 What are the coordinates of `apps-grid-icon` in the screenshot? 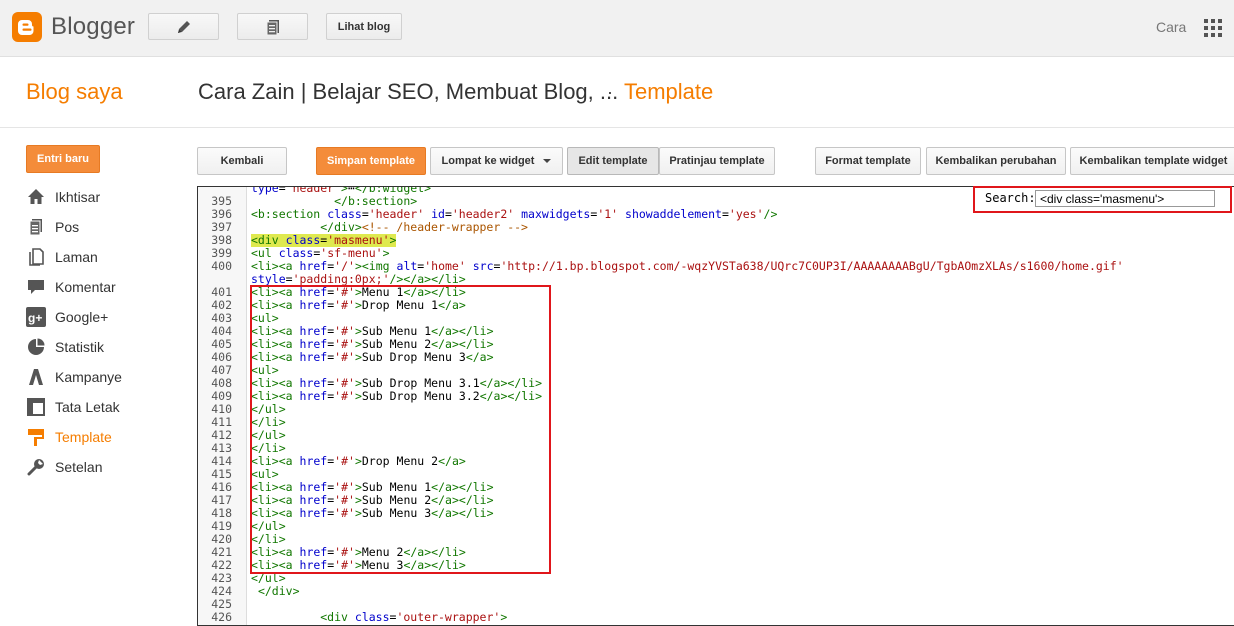 It's located at (1213, 30).